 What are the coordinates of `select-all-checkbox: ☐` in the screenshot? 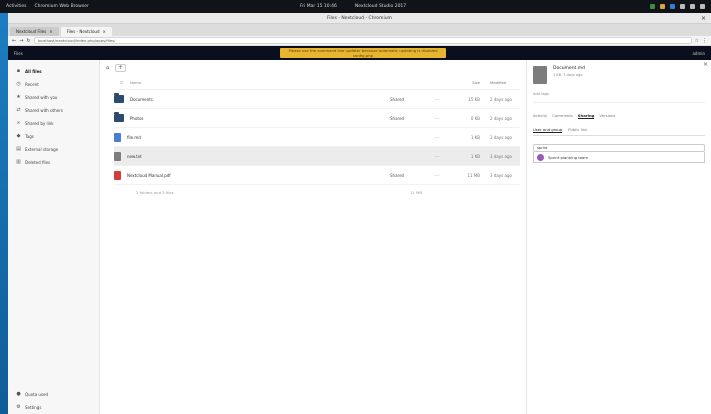 It's located at (125, 82).